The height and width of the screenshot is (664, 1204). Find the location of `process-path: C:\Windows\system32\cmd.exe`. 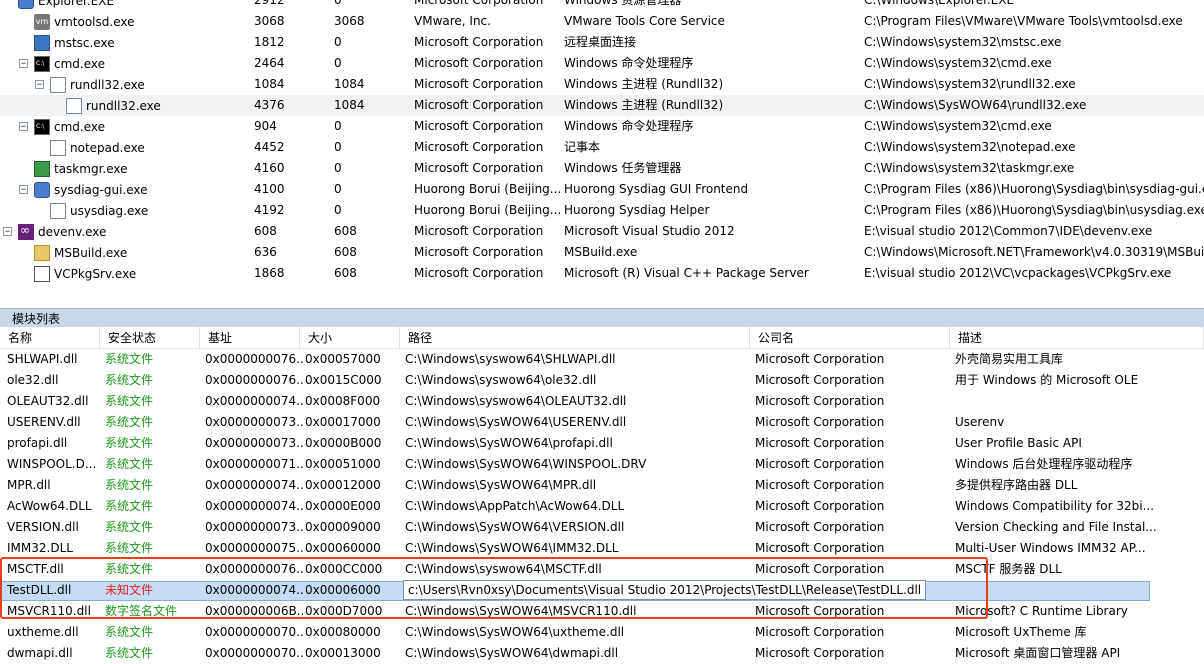

process-path: C:\Windows\system32\cmd.exe is located at coordinates (958, 63).